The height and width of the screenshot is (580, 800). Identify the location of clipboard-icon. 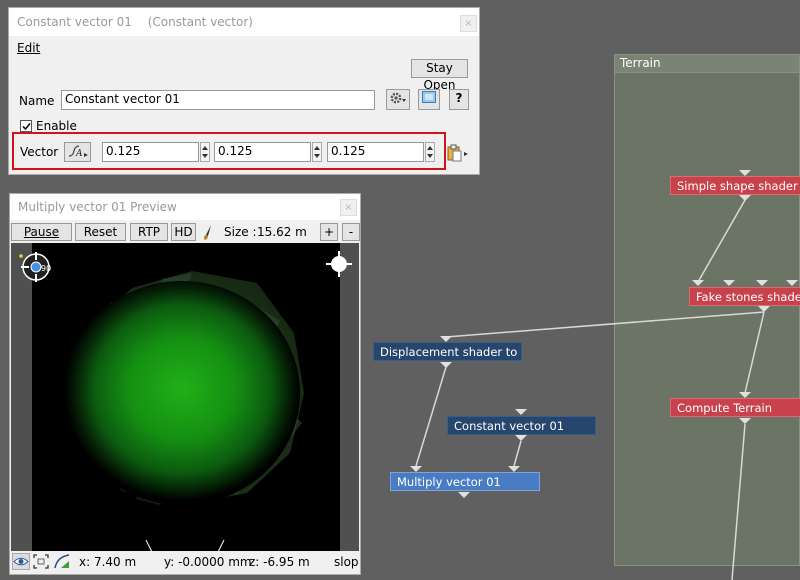
(457, 153).